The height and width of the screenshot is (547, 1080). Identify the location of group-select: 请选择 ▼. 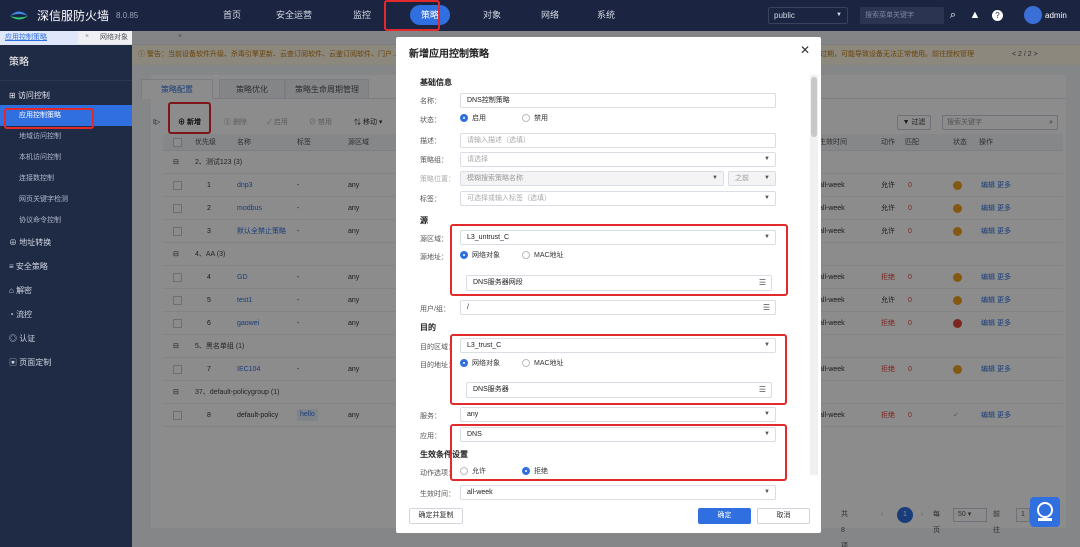
(618, 159).